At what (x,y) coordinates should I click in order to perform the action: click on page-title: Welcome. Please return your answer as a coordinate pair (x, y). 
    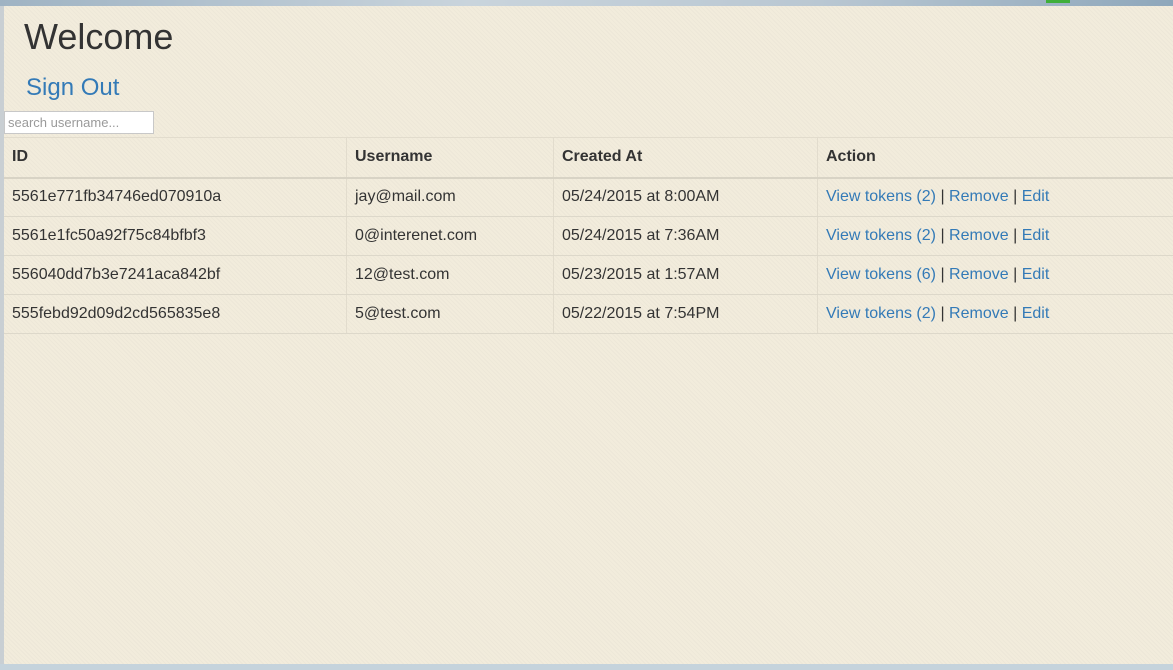
    Looking at the image, I should click on (99, 36).